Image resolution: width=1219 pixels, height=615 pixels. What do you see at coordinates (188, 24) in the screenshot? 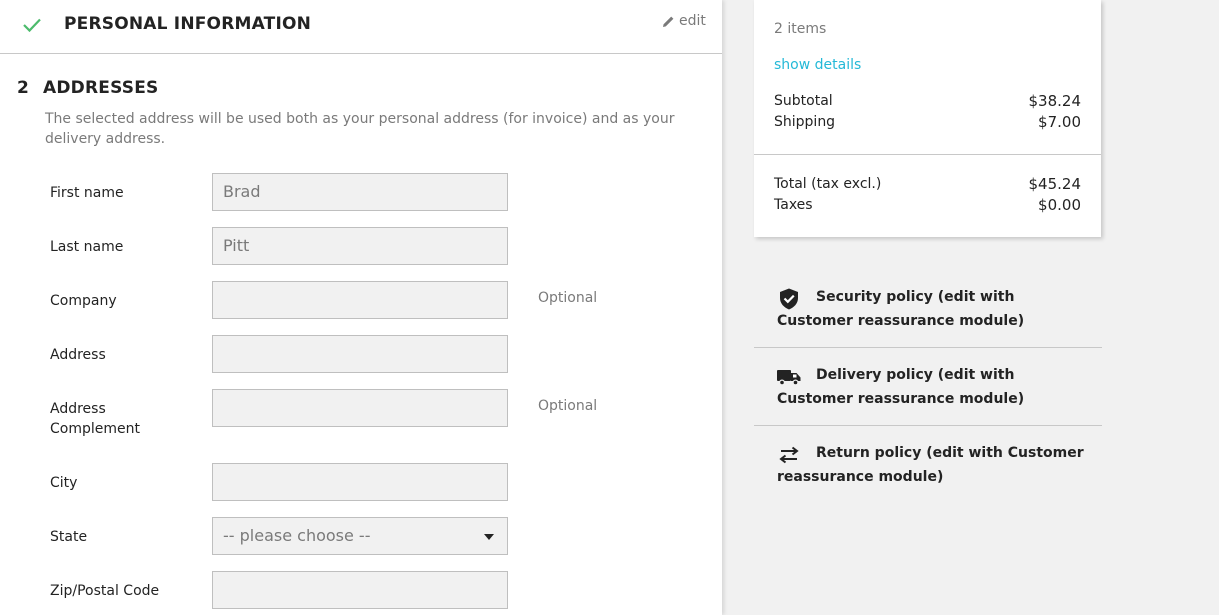
I see `step-title-personal: PERSONAL INFORMATION` at bounding box center [188, 24].